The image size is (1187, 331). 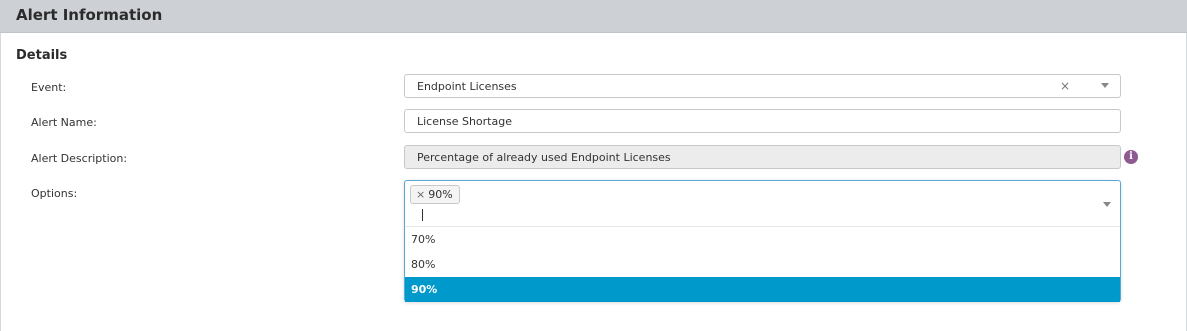 I want to click on option-80: 80%, so click(x=762, y=264).